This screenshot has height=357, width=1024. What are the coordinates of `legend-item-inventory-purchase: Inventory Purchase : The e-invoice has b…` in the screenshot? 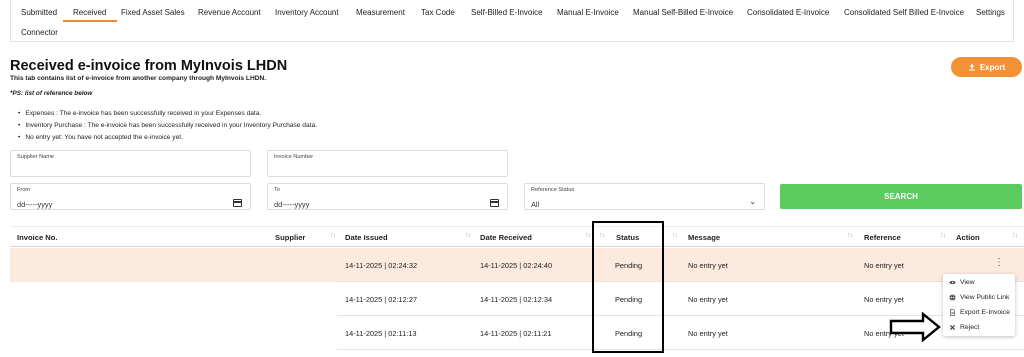 It's located at (167, 126).